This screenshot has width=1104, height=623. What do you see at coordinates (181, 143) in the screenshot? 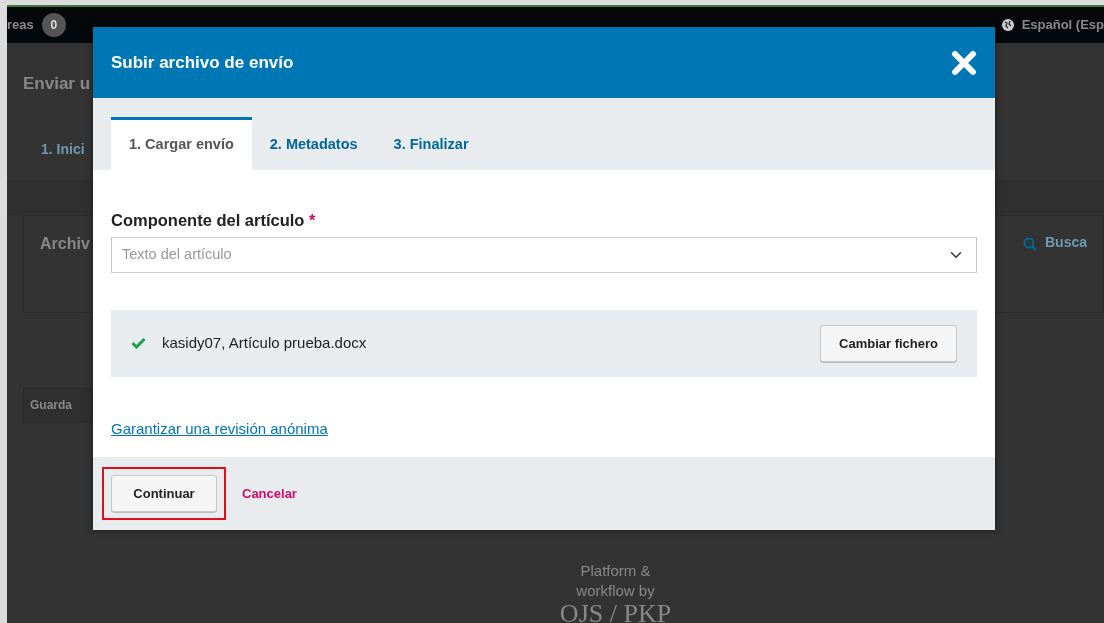
I see `tab: 1. Cargar envío` at bounding box center [181, 143].